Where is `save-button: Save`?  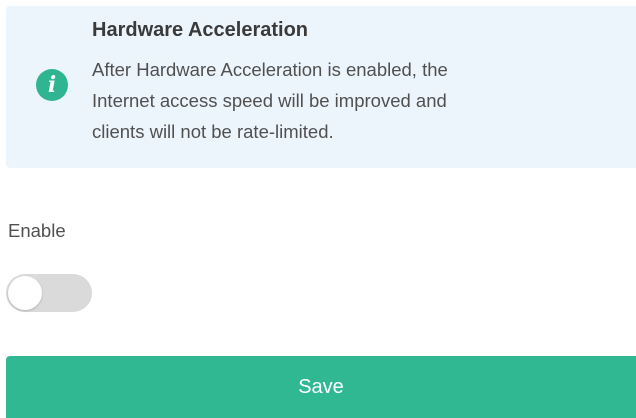 save-button: Save is located at coordinates (321, 387).